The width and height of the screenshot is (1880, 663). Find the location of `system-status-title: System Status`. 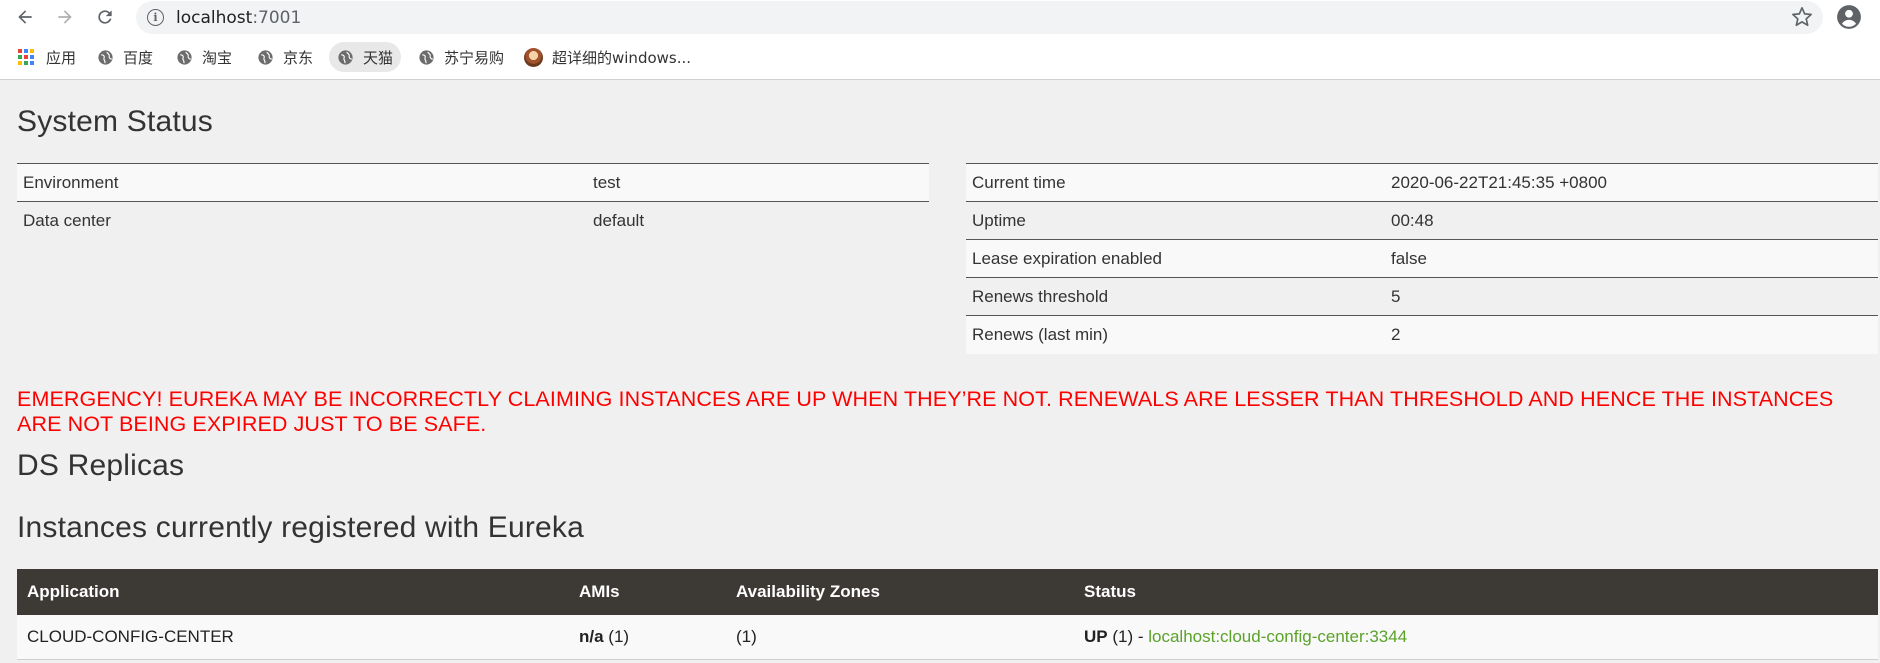

system-status-title: System Status is located at coordinates (115, 121).